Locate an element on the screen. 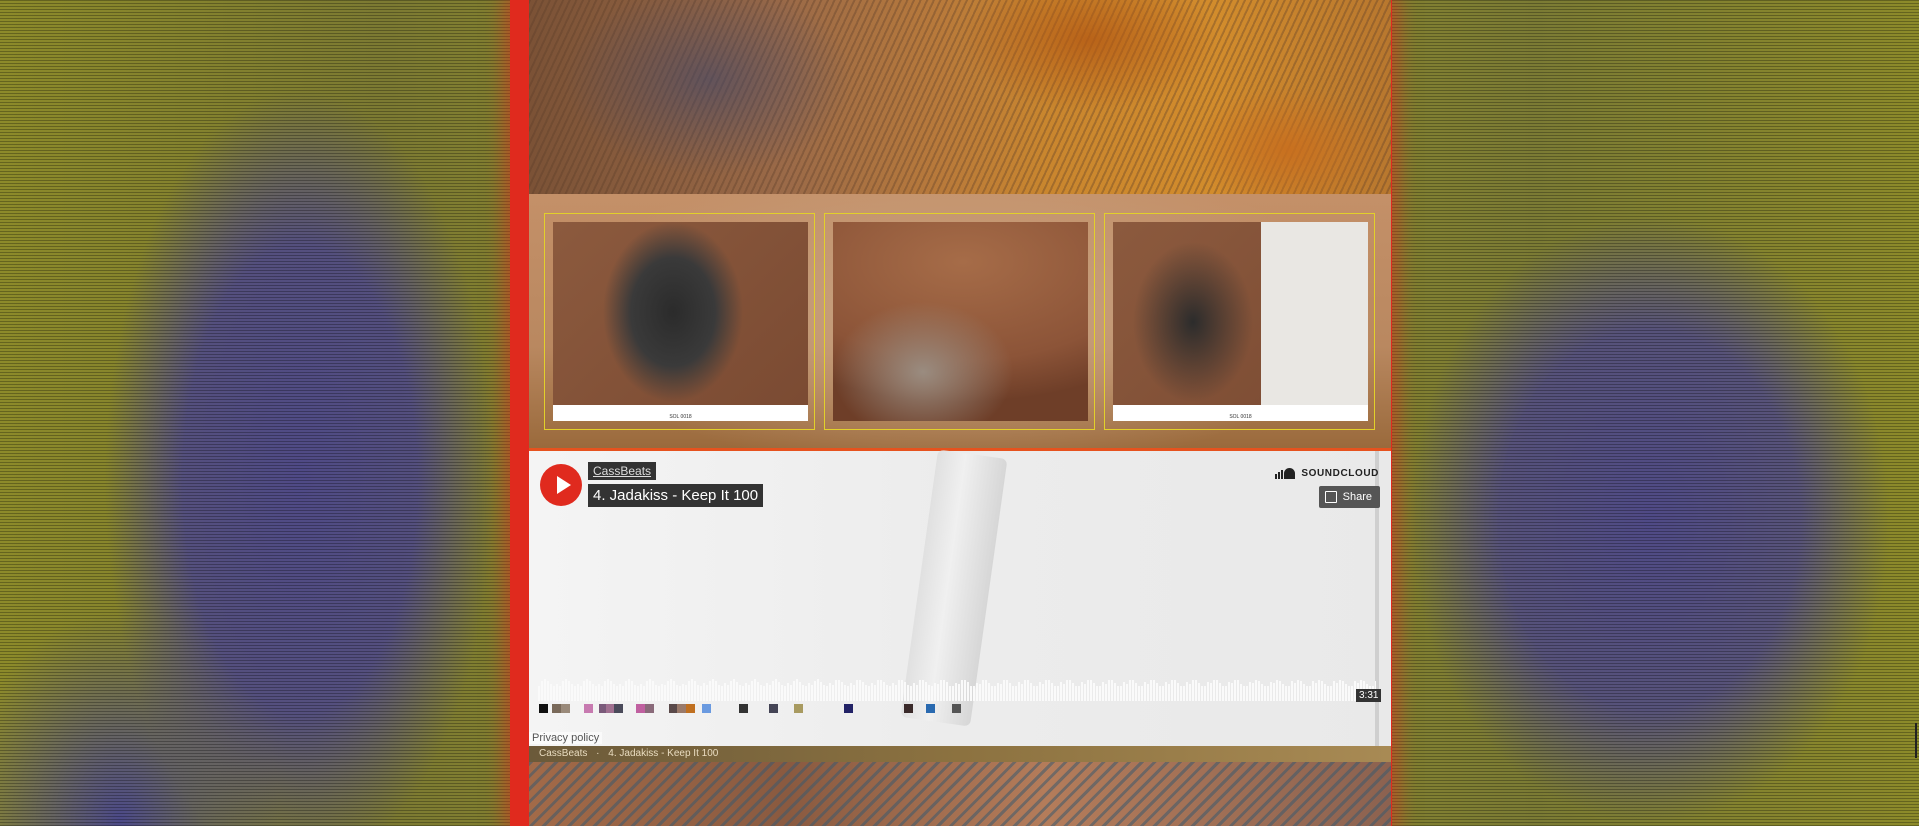 The width and height of the screenshot is (1919, 826). gallery-image-rover-wheel: SOL 0018 is located at coordinates (680, 321).